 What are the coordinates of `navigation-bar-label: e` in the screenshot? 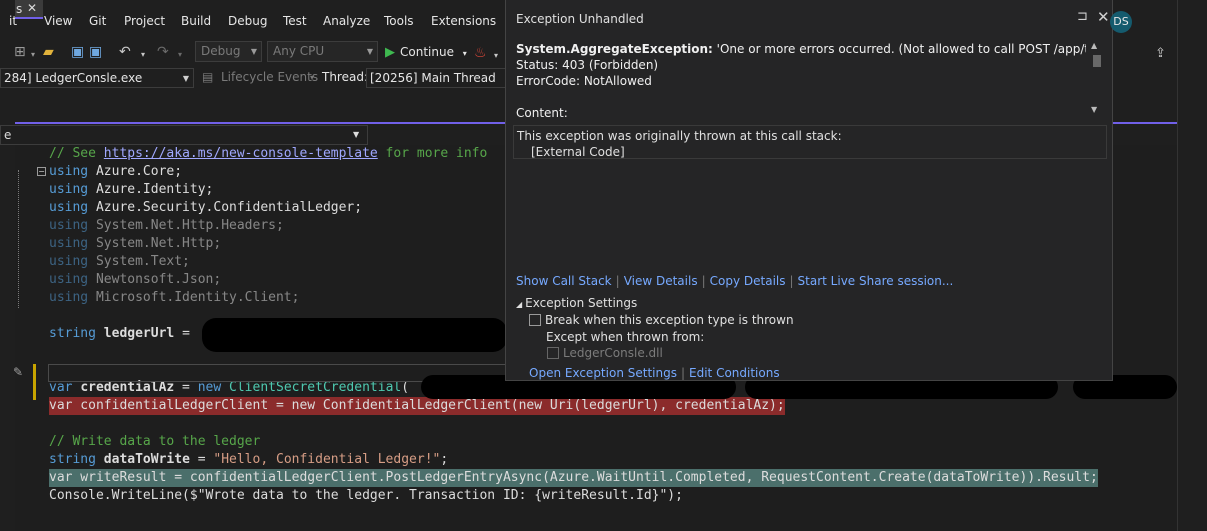 It's located at (8, 135).